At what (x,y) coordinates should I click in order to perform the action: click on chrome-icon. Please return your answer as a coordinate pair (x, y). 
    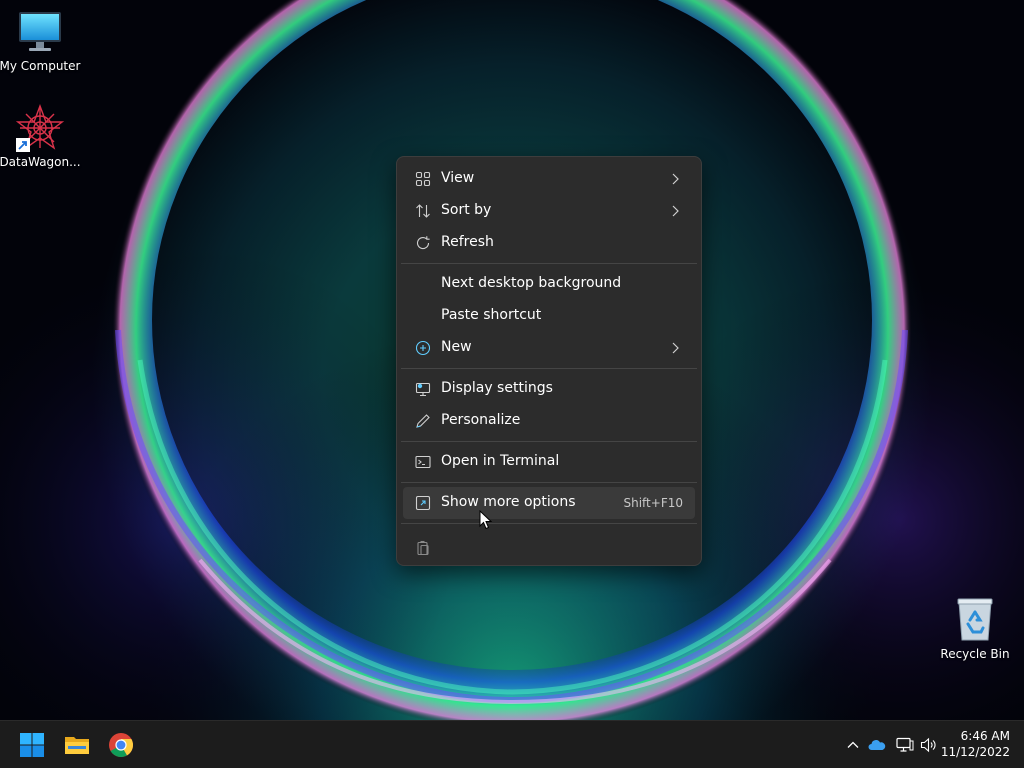
    Looking at the image, I should click on (121, 745).